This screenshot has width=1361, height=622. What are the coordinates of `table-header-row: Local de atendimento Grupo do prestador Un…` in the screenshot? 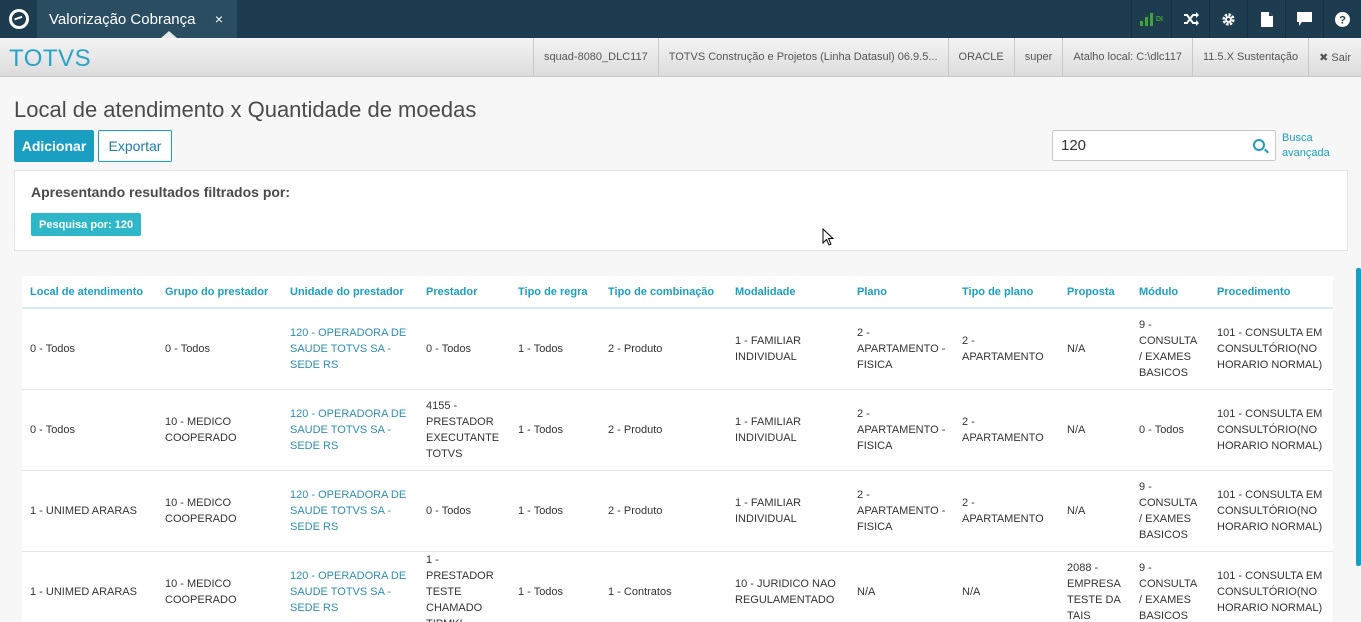 It's located at (677, 292).